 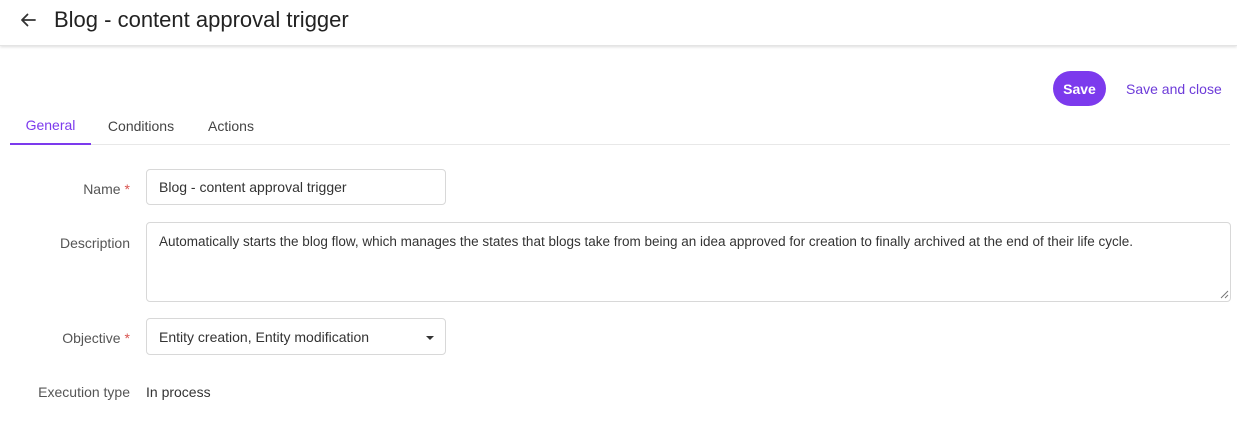 I want to click on objective-label: Objective, so click(x=91, y=338).